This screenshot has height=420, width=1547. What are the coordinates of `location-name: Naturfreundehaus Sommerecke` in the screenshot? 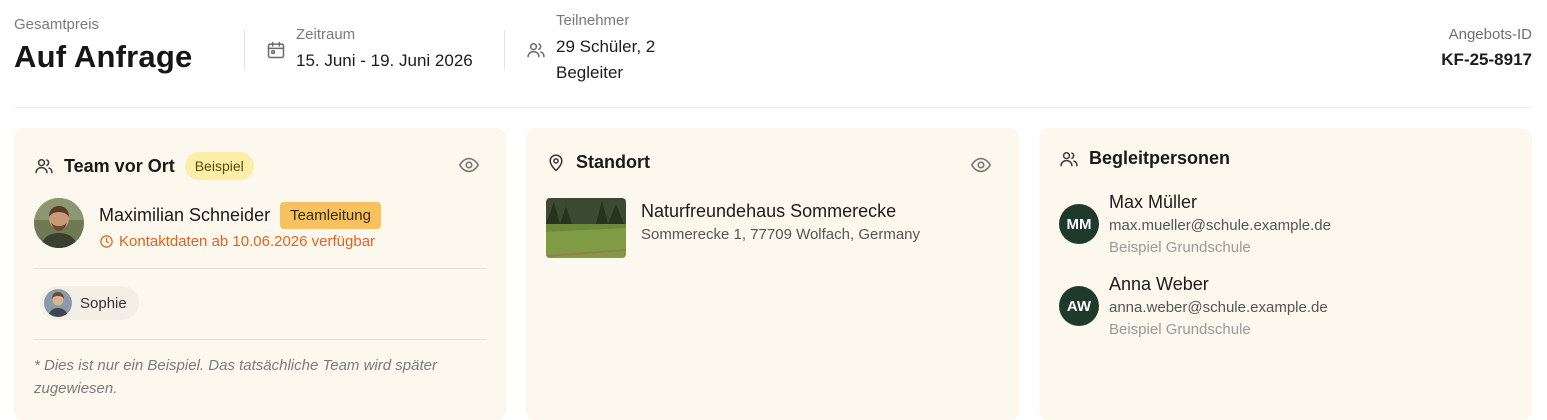 It's located at (769, 211).